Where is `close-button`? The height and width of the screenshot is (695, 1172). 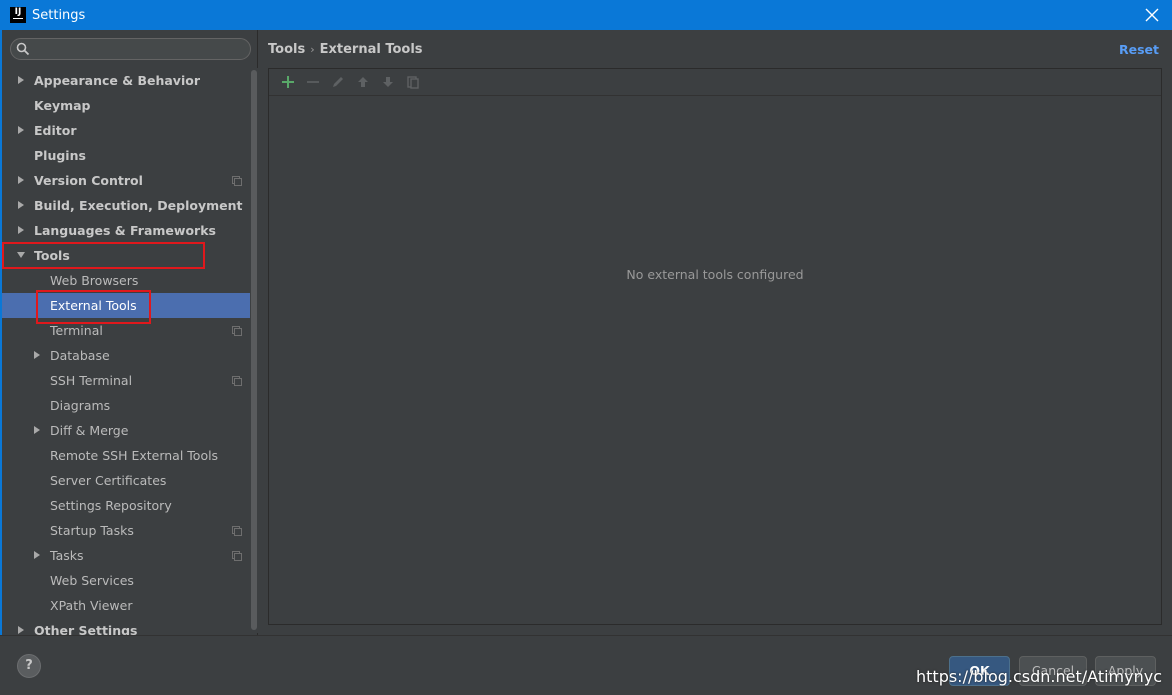
close-button is located at coordinates (1152, 15).